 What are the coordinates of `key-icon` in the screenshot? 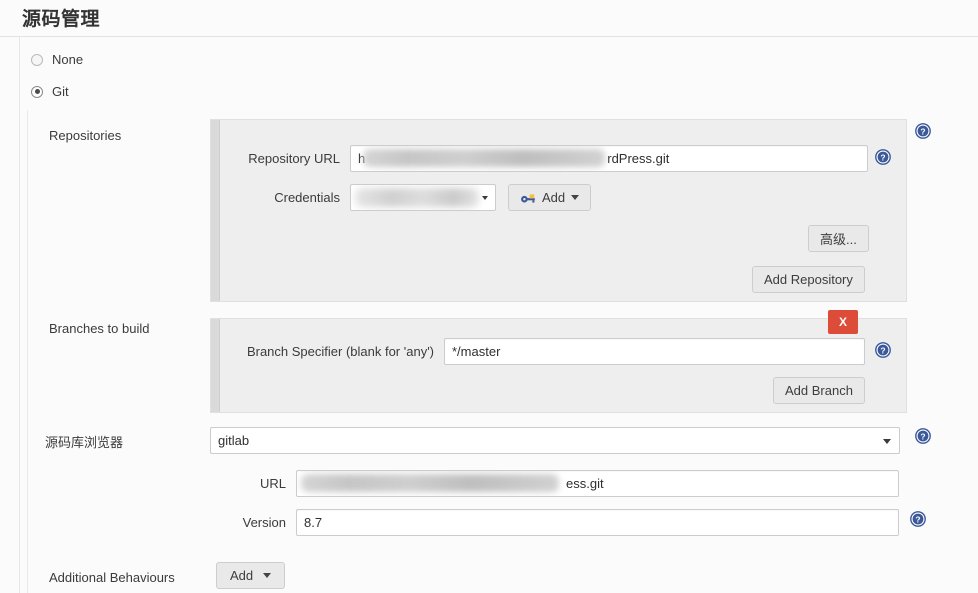 It's located at (528, 198).